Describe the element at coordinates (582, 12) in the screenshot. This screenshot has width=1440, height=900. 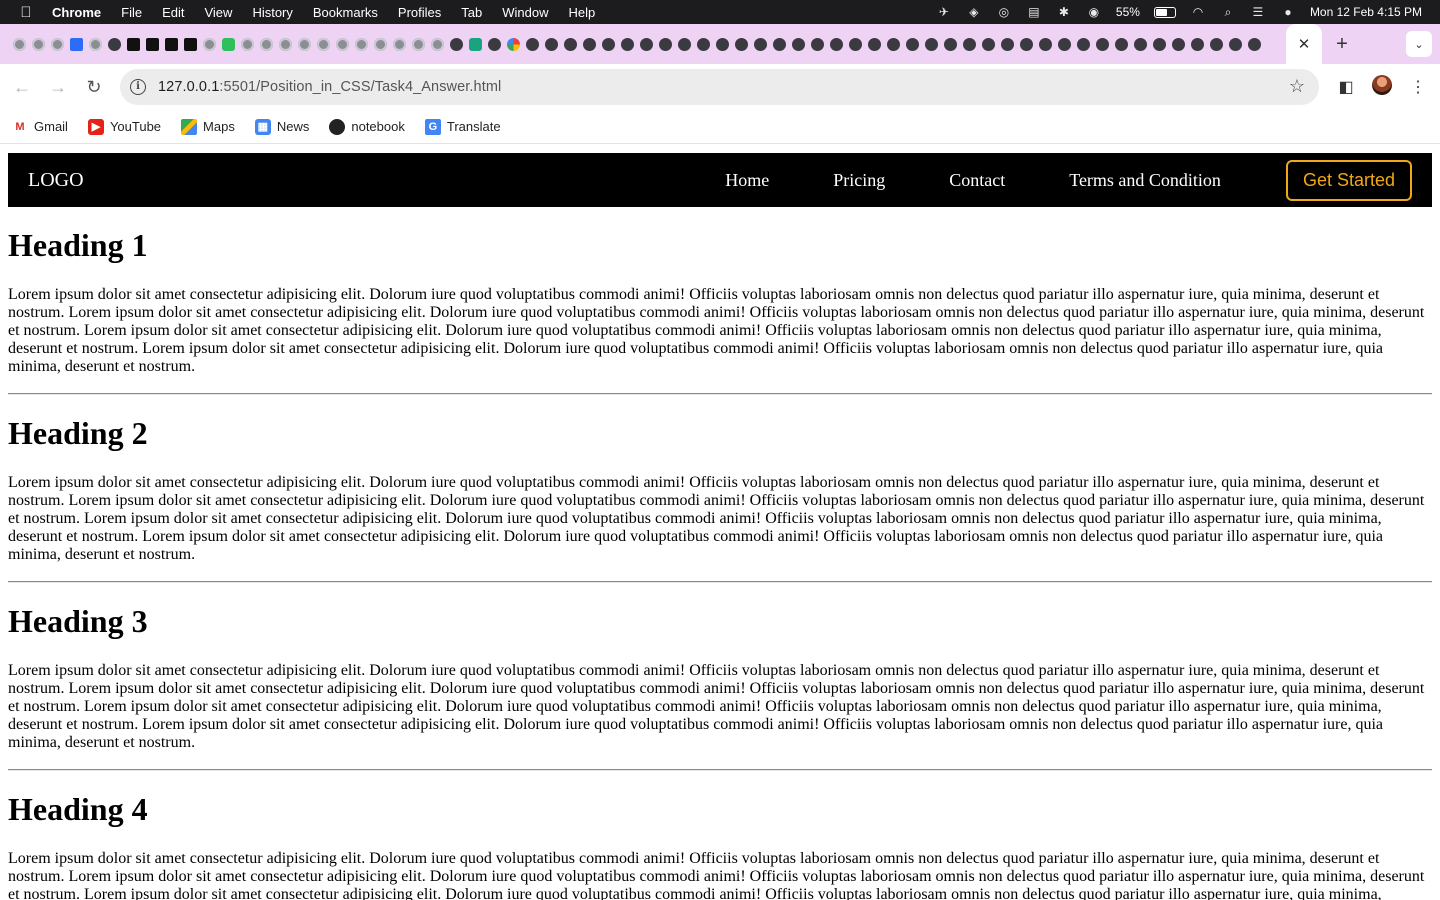
I see `menu-help: Help` at that location.